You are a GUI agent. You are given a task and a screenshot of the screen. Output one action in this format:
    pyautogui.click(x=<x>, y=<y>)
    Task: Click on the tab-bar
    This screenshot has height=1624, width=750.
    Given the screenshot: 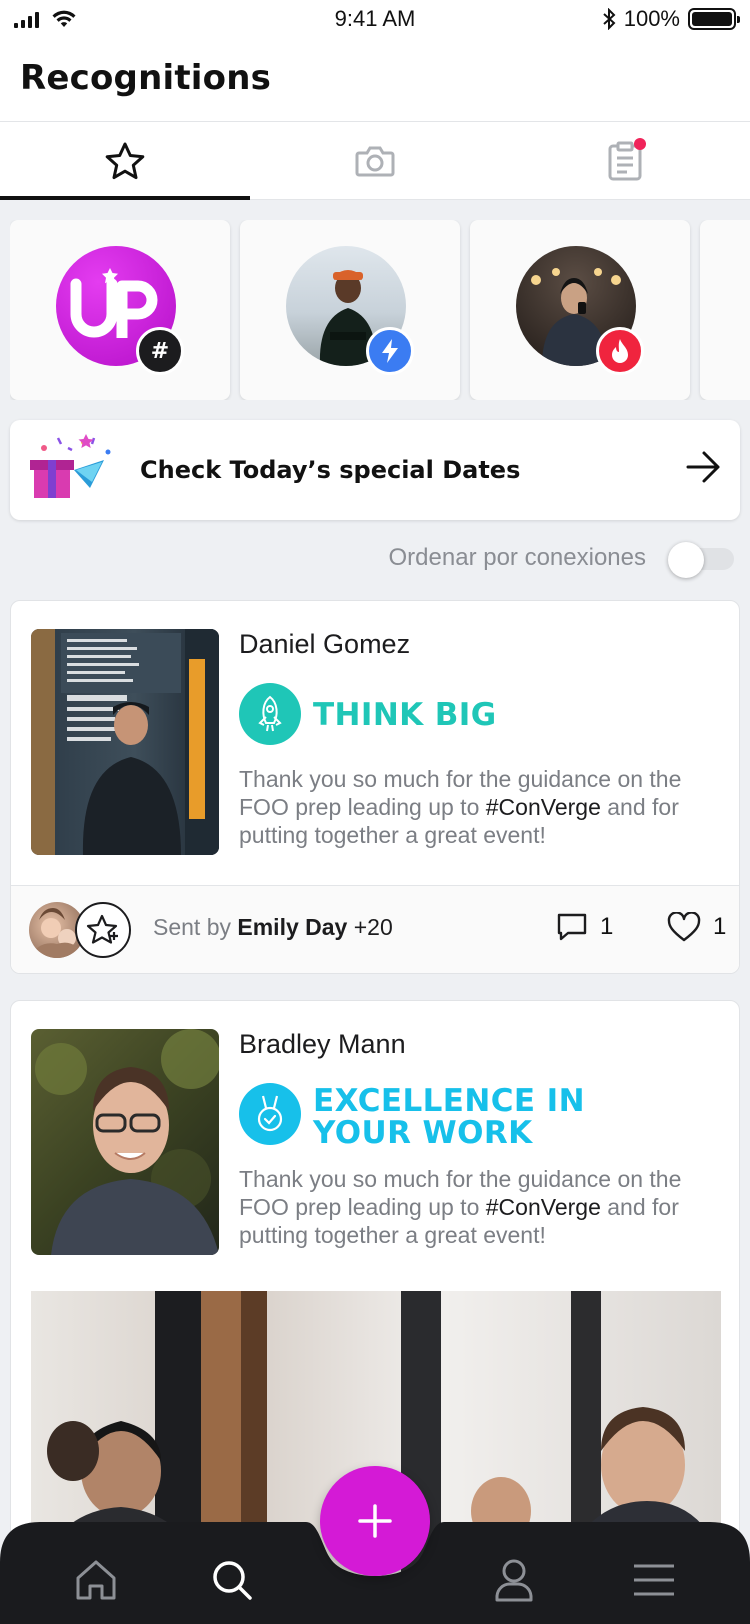 What is the action you would take?
    pyautogui.click(x=375, y=161)
    